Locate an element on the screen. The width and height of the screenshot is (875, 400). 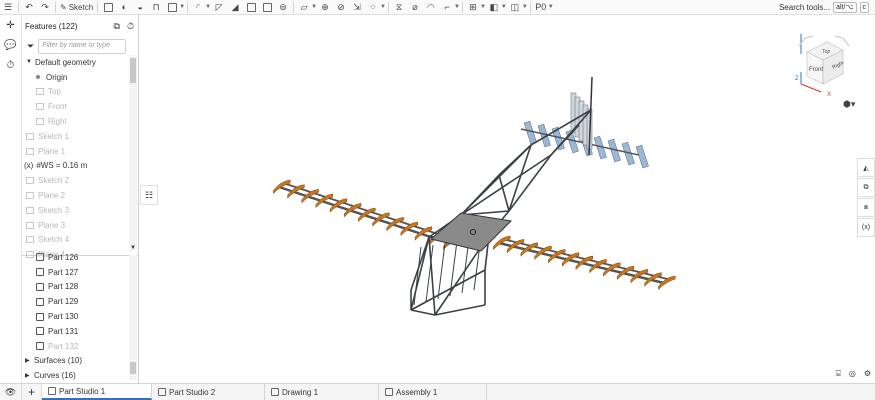
tab-drawing-1: Drawing 1 is located at coordinates (322, 392).